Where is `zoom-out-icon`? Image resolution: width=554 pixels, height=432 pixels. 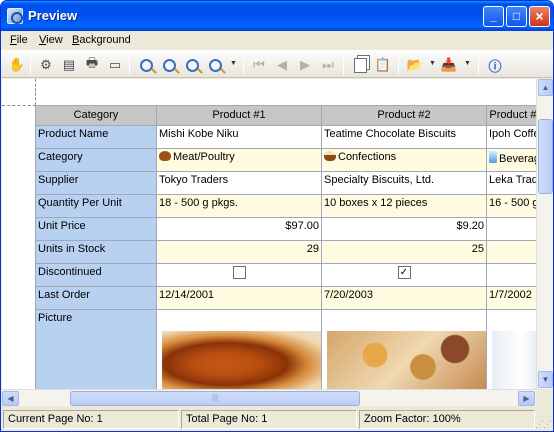 zoom-out-icon is located at coordinates (192, 65).